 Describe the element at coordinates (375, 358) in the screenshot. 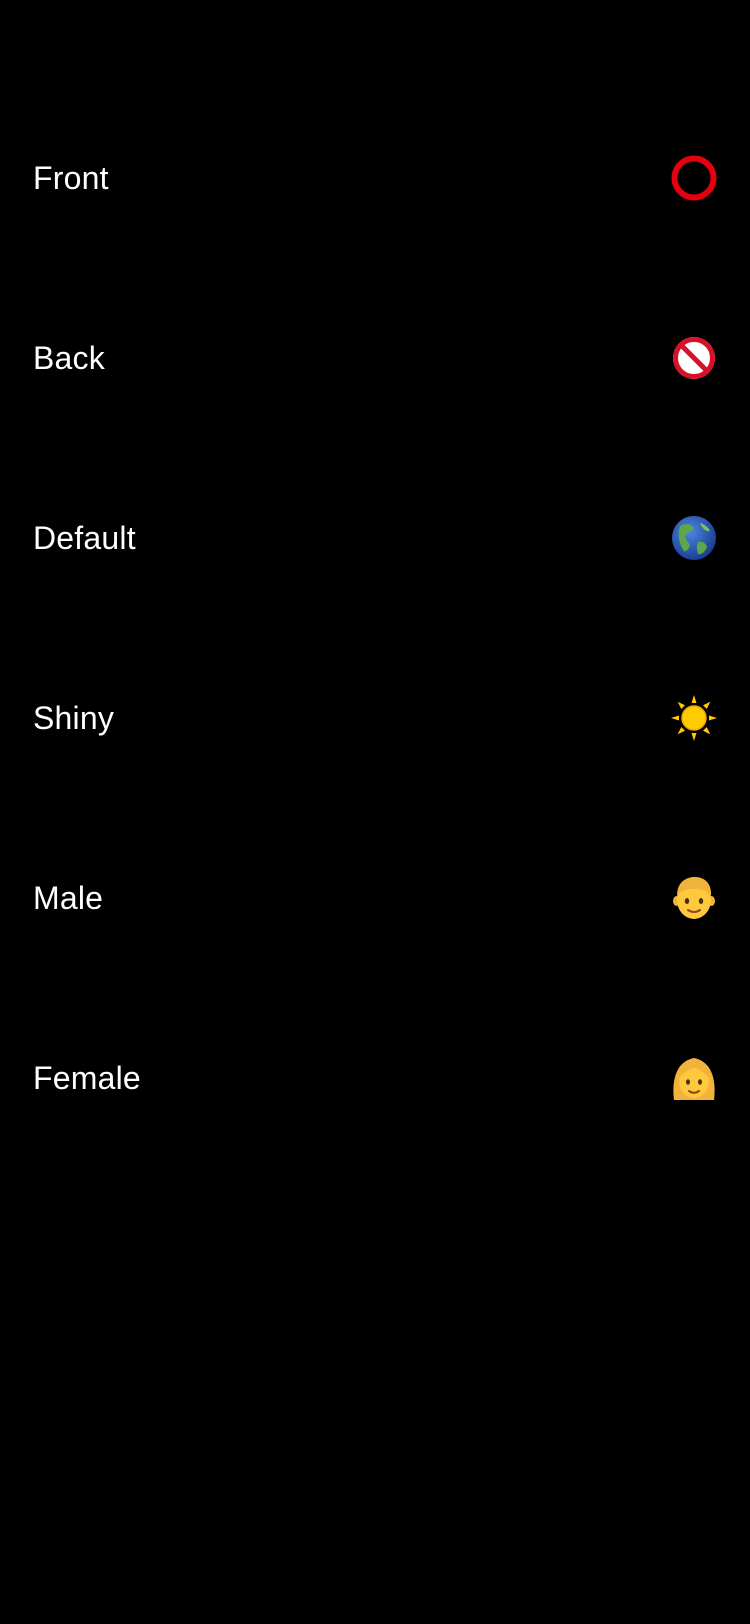

I see `row-back: Back` at that location.